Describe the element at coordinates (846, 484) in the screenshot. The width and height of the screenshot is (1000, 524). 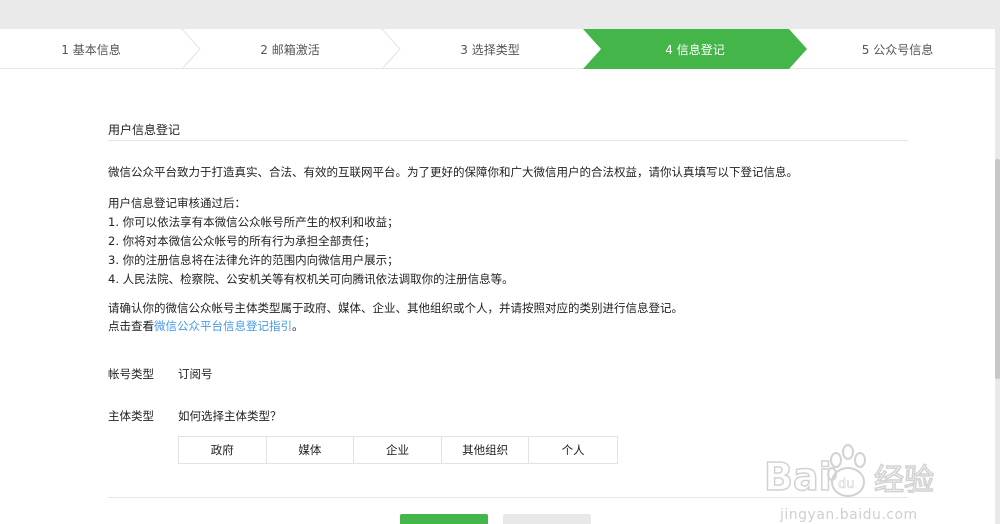
I see `svg-text: du` at that location.